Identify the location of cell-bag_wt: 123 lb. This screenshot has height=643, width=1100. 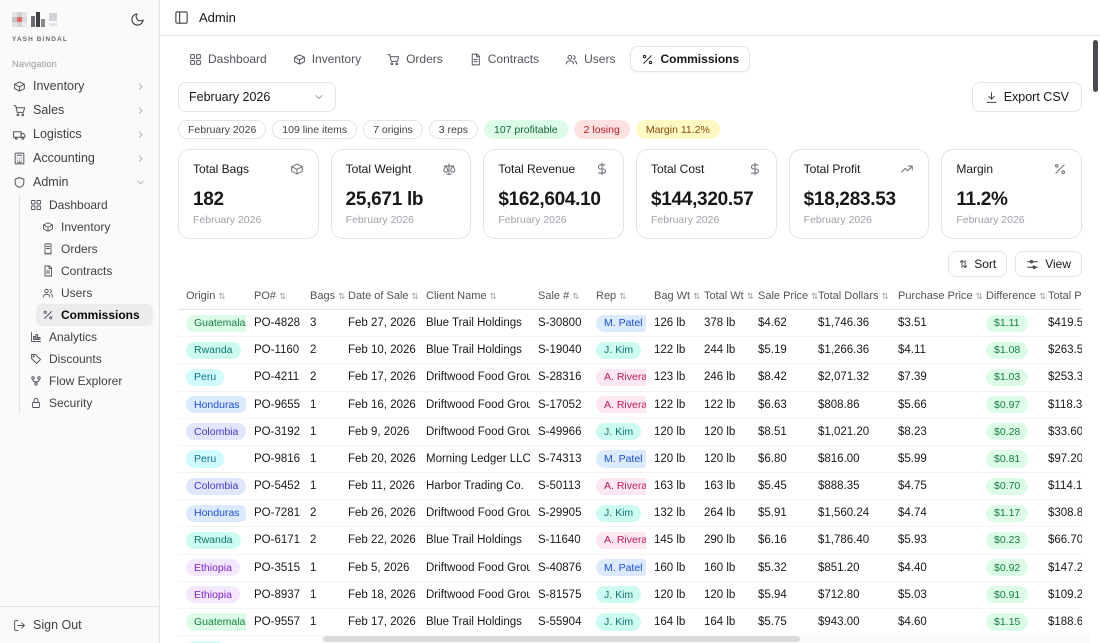
(671, 377).